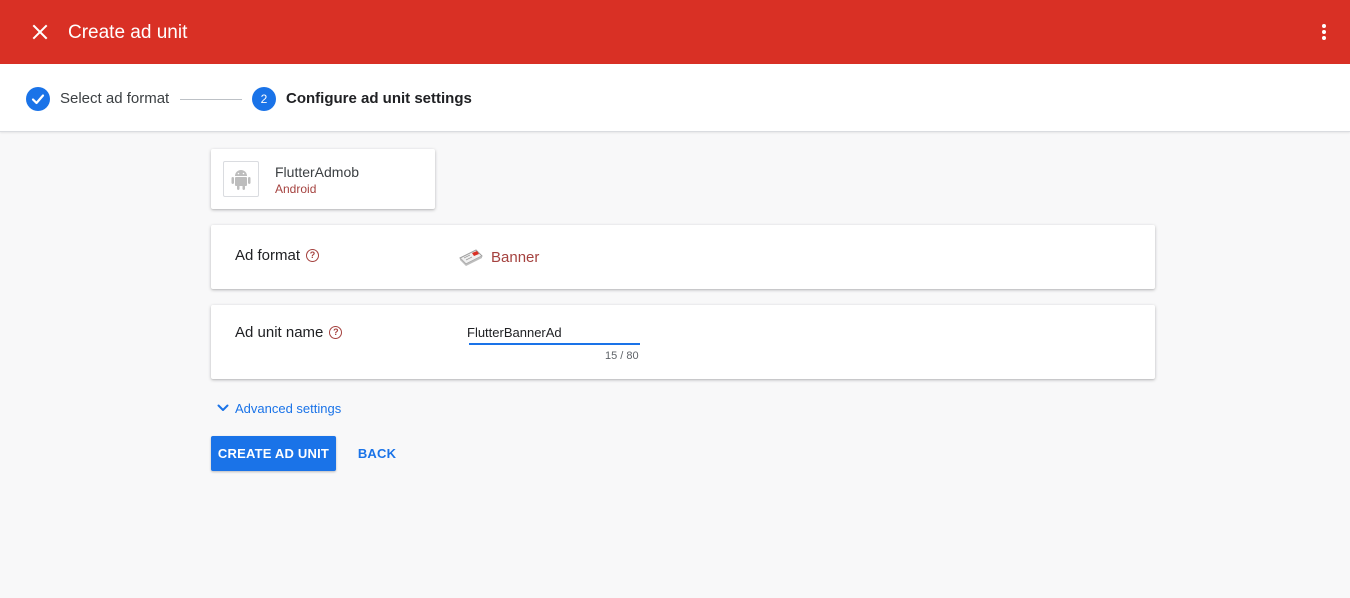 The width and height of the screenshot is (1350, 598). Describe the element at coordinates (241, 179) in the screenshot. I see `android-icon` at that location.